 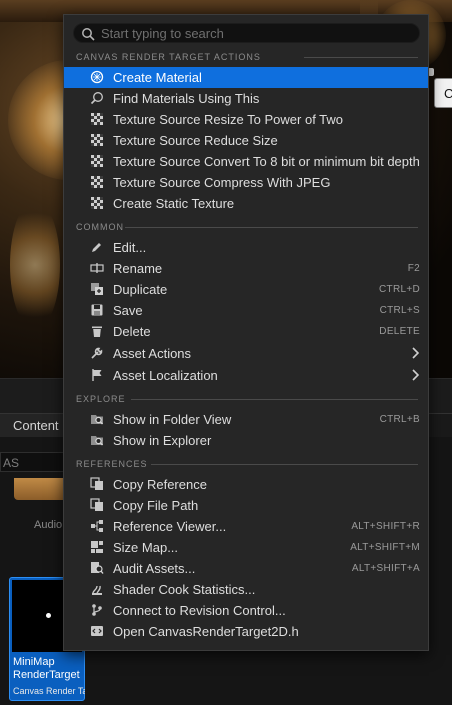 What do you see at coordinates (152, 353) in the screenshot?
I see `menu-item-label: Asset Actions` at bounding box center [152, 353].